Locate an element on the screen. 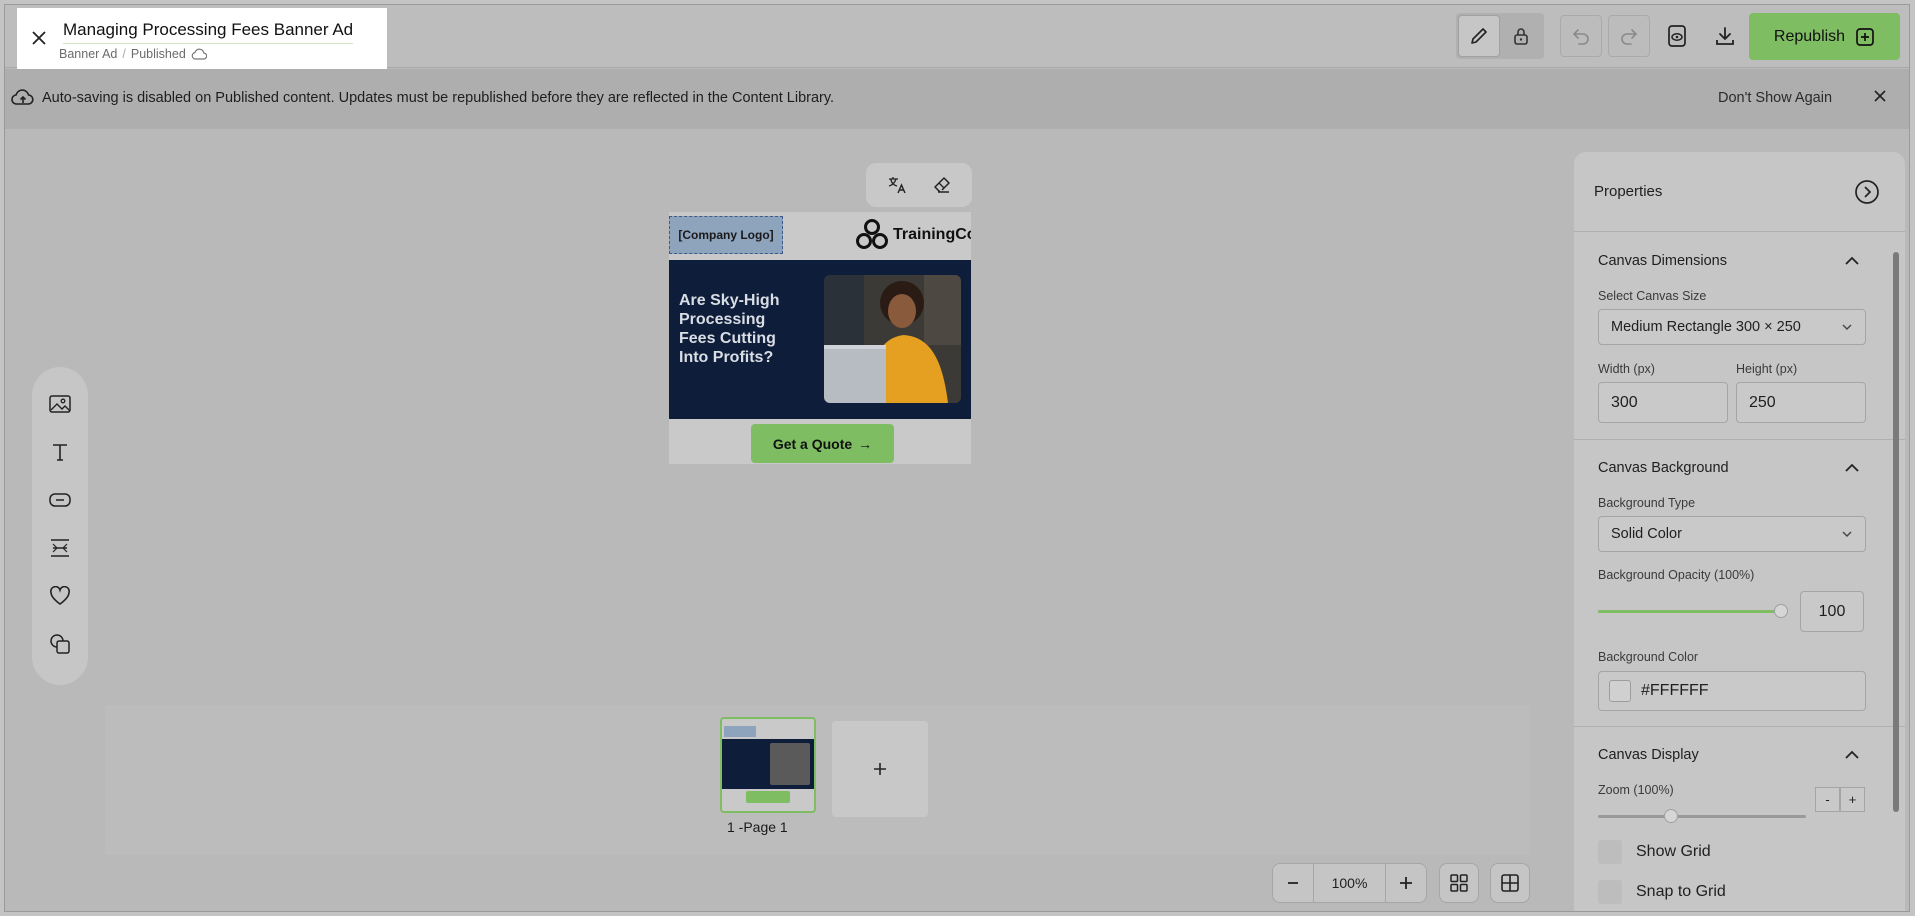  thumb-hero is located at coordinates (768, 764).